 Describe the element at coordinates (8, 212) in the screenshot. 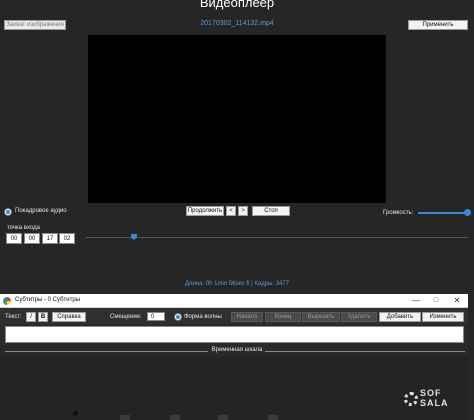

I see `frame-audio-radio` at that location.